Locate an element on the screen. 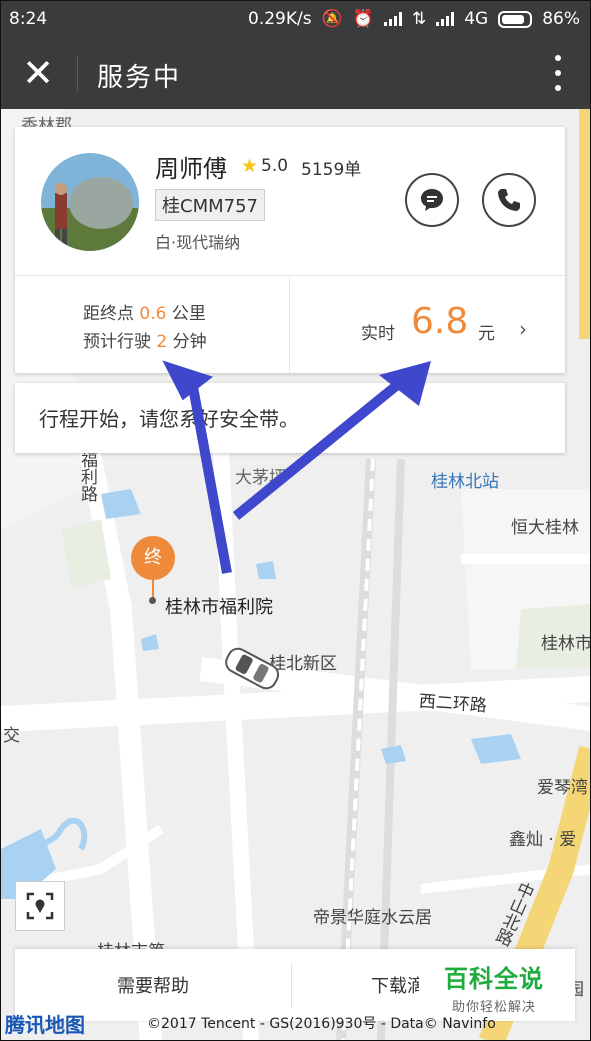  battery-icon is located at coordinates (515, 19).